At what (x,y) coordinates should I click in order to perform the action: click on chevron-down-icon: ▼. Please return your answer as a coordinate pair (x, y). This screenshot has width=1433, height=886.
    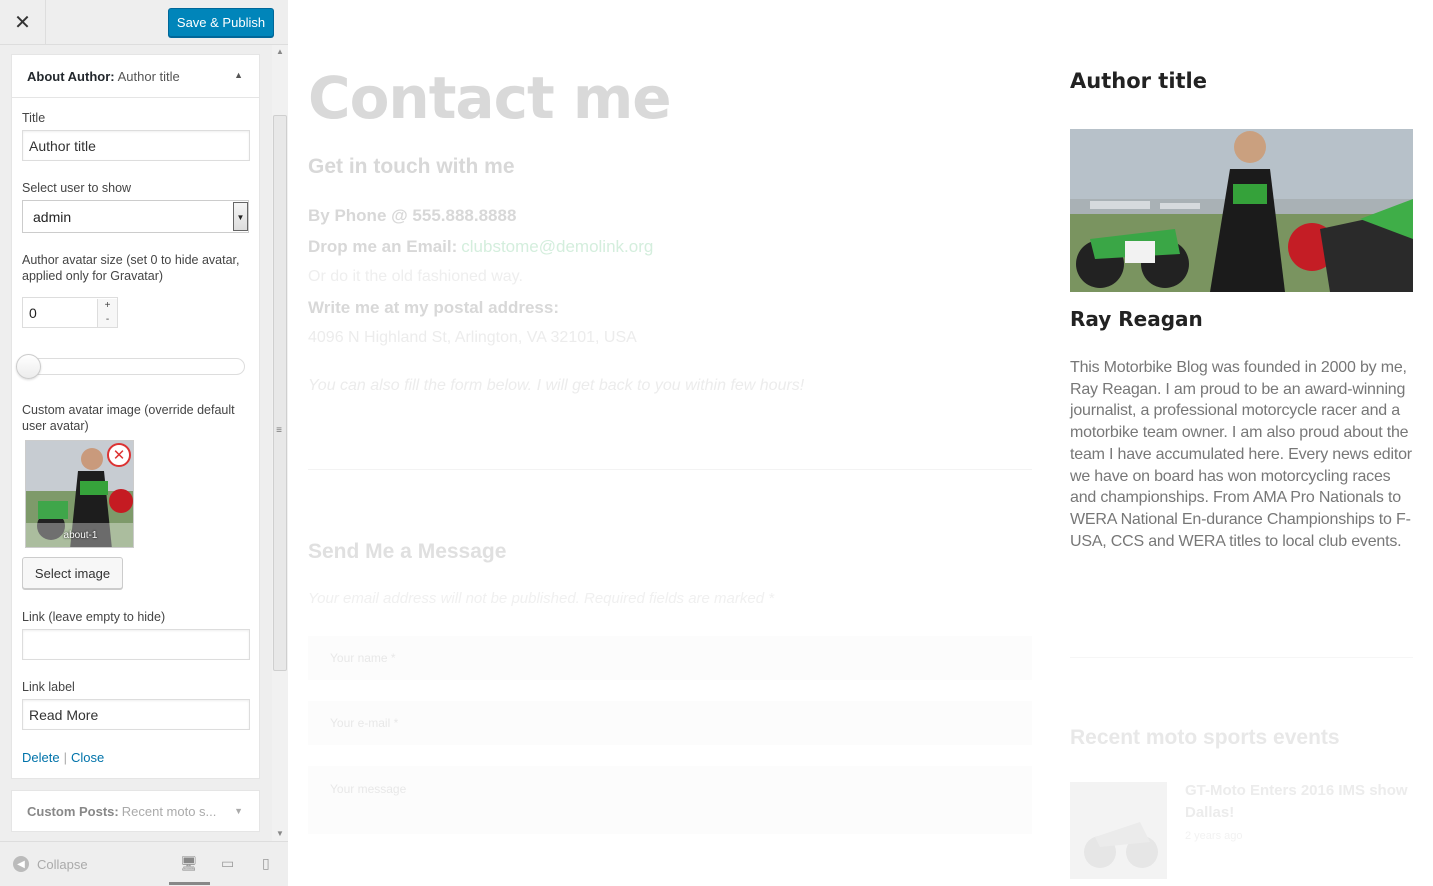
    Looking at the image, I should click on (240, 216).